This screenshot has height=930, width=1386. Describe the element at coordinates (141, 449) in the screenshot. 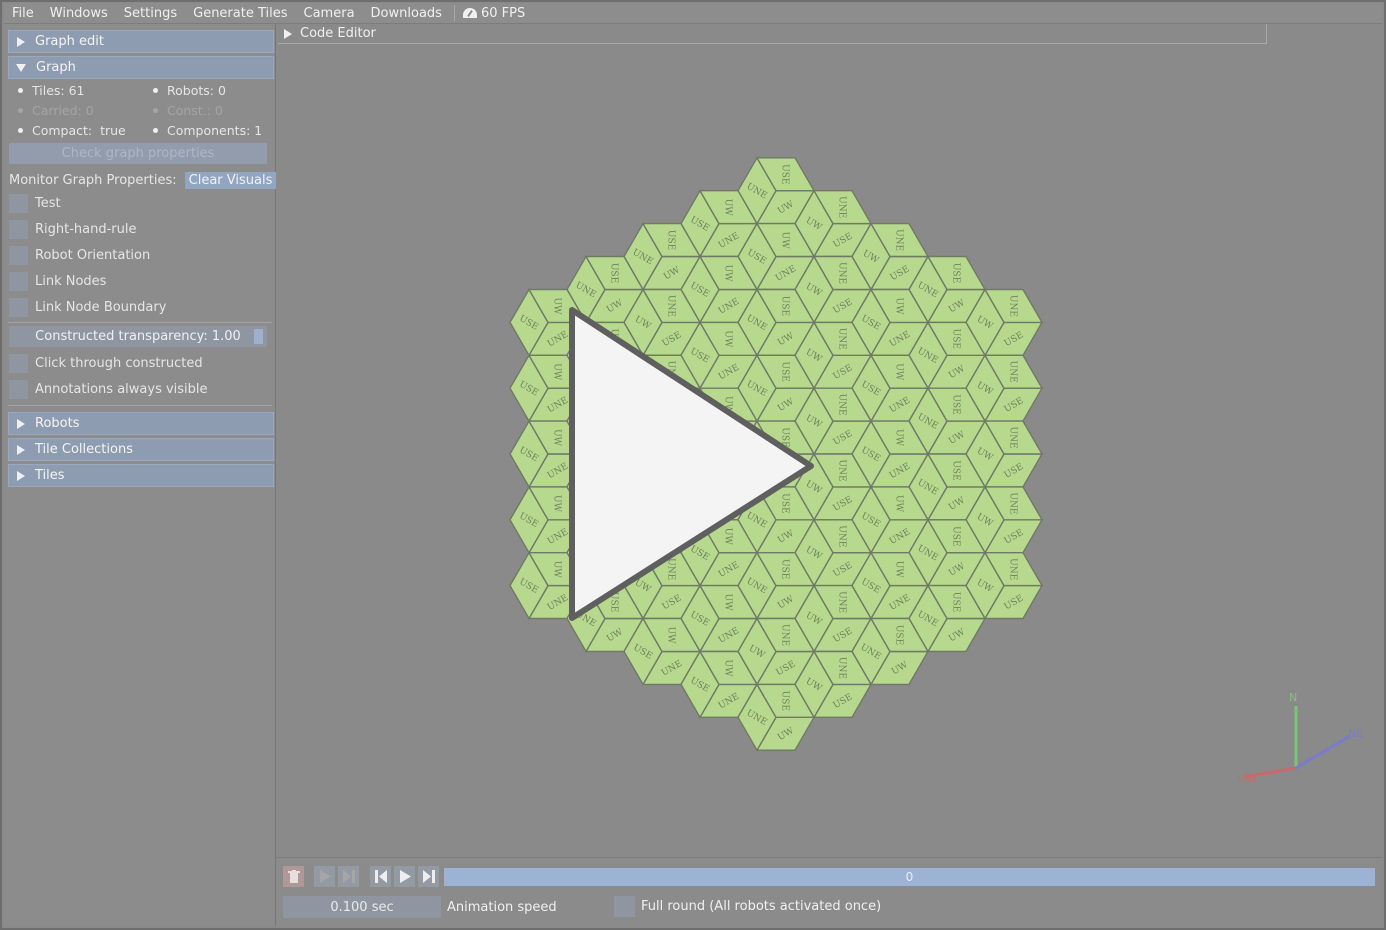

I see `header-tile-collections: Tile Collections` at that location.